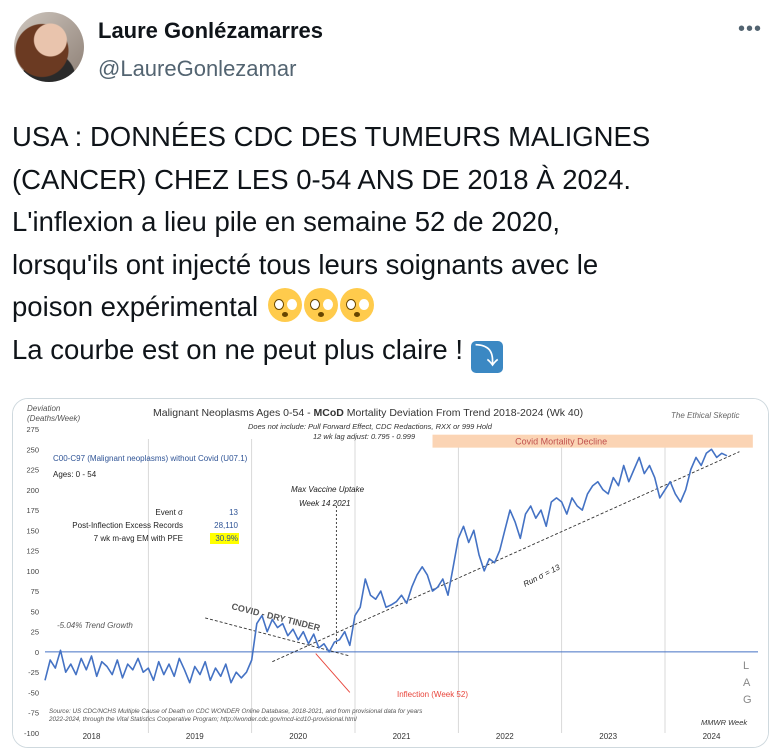 The width and height of the screenshot is (780, 755). What do you see at coordinates (35, 591) in the screenshot?
I see `y-tick-label: 75` at bounding box center [35, 591].